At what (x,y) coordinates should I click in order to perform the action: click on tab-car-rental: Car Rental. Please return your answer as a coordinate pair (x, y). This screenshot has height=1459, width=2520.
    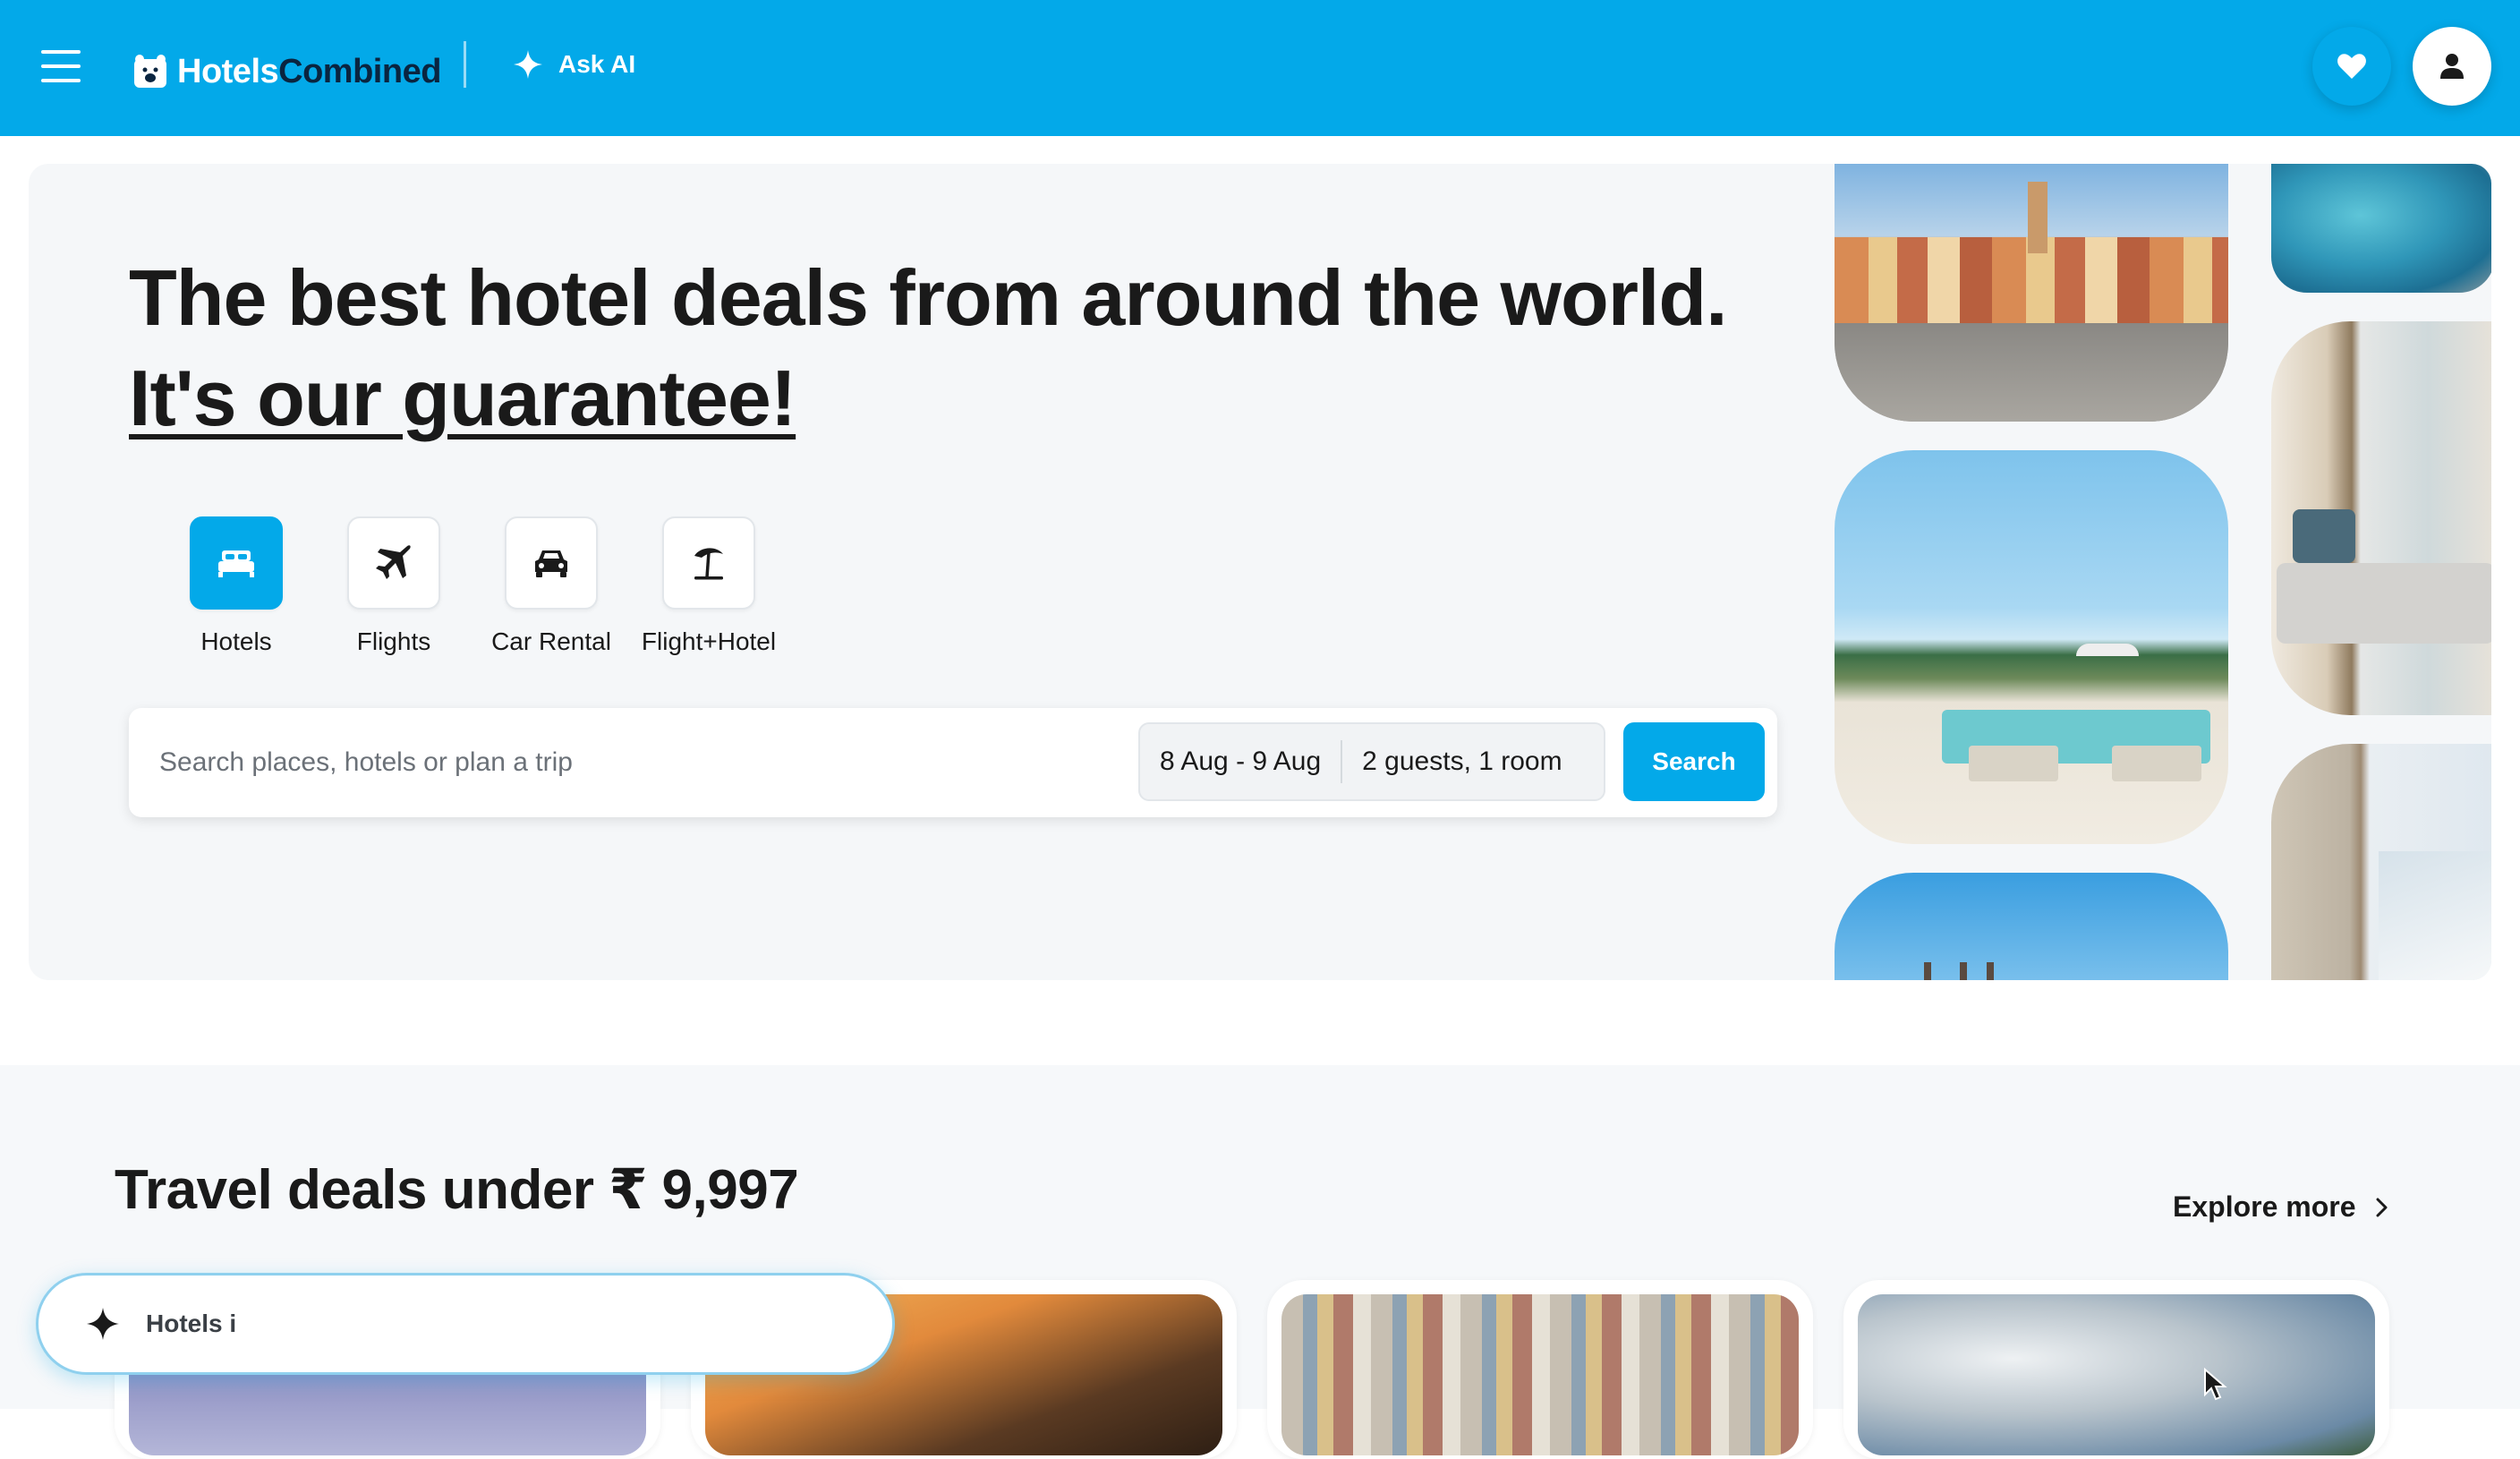
    Looking at the image, I should click on (551, 586).